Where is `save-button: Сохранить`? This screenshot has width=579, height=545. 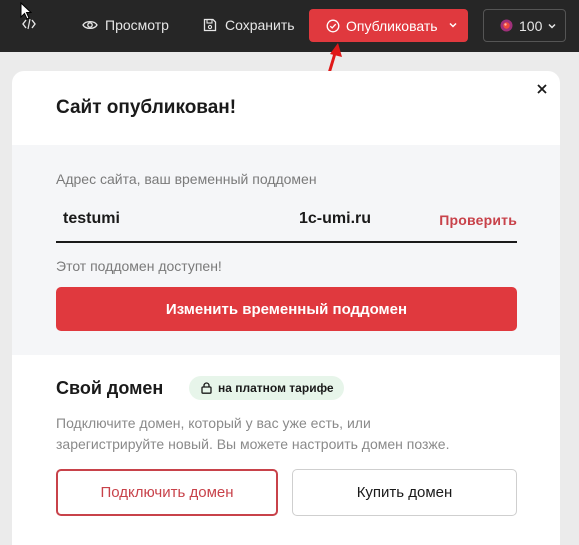
save-button: Сохранить is located at coordinates (249, 25).